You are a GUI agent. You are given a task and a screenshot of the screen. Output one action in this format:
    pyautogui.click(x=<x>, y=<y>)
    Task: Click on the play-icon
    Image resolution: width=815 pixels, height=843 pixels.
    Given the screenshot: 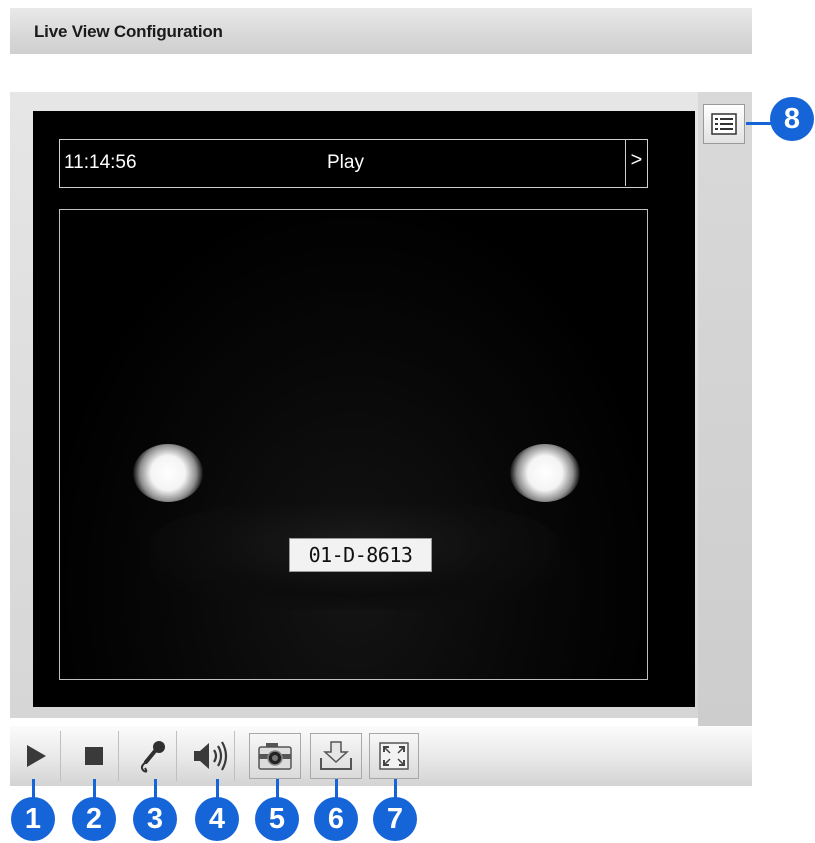 What is the action you would take?
    pyautogui.click(x=36, y=756)
    